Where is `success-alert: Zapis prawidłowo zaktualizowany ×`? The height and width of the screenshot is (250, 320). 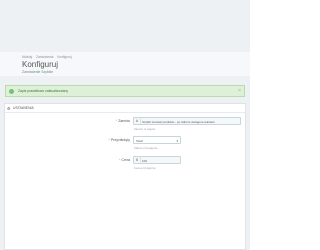
success-alert: Zapis prawidłowo zaktualizowany × is located at coordinates (125, 91).